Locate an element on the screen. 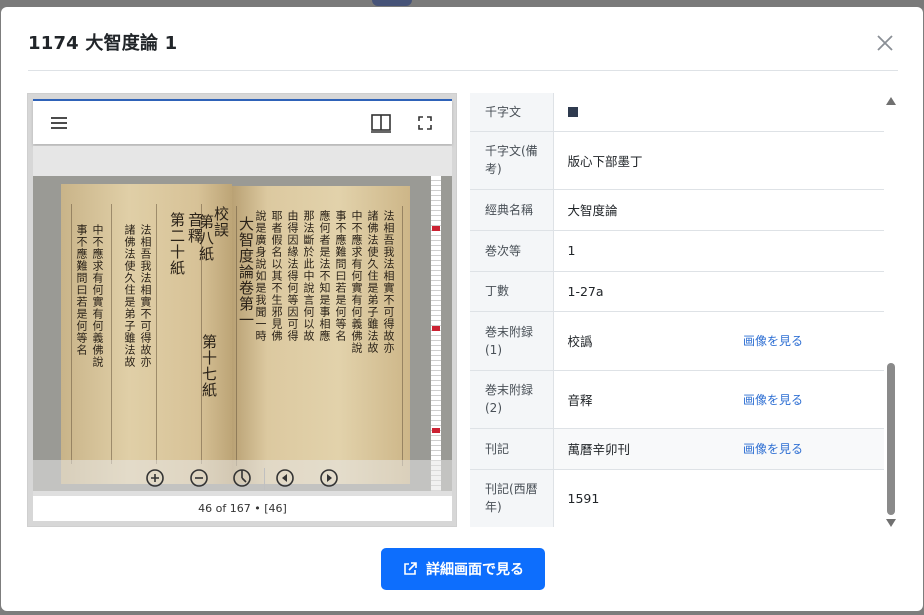 This screenshot has width=924, height=615. scroll-thumb is located at coordinates (891, 439).